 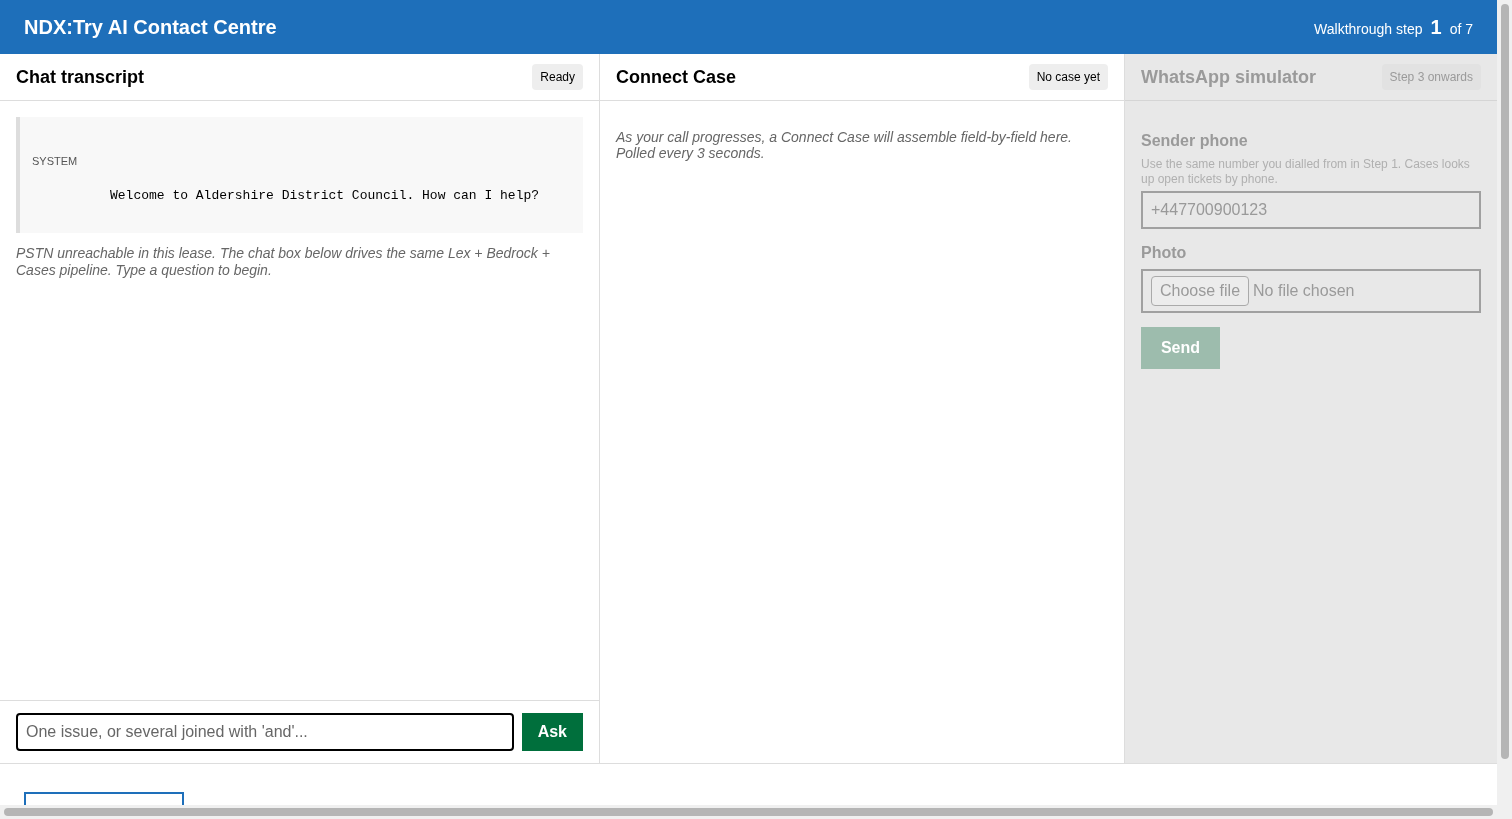 I want to click on notice-text: PSTN unreachable in this lease. The chat box below drives the same Lex + Bedrock + Cases pipeline. Type a question to begin., so click(x=283, y=262).